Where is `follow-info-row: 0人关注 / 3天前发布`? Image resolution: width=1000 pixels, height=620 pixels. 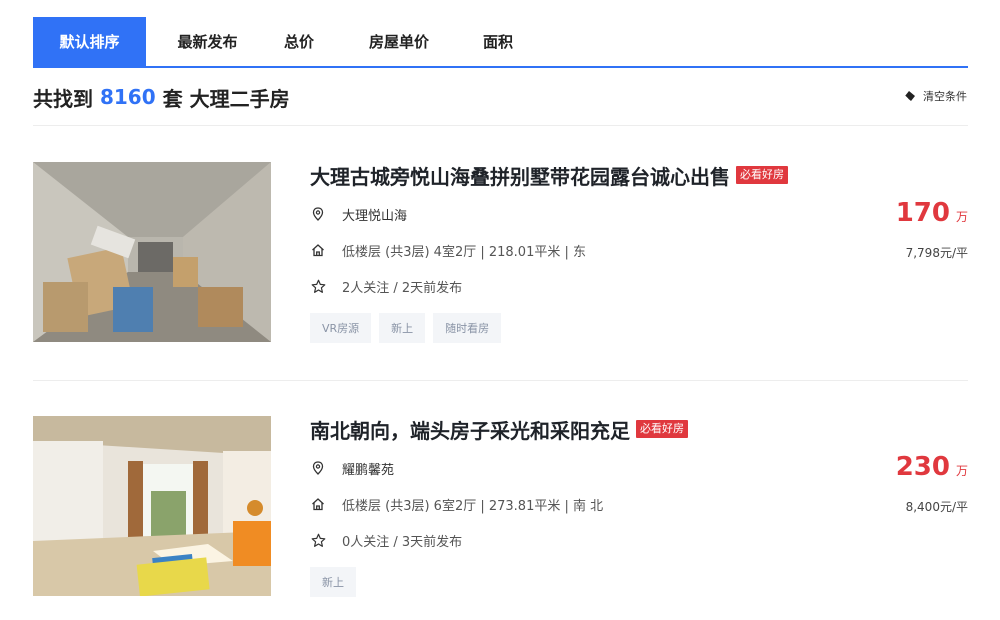
follow-info-row: 0人关注 / 3天前发布 is located at coordinates (386, 540).